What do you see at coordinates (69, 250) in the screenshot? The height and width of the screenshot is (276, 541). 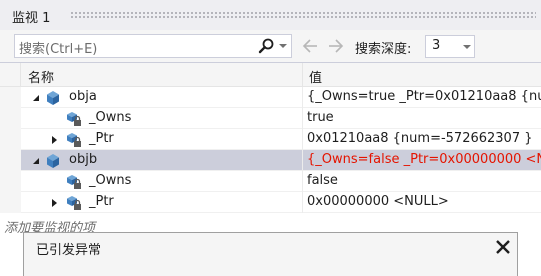 I see `exception-title: 已引发异常` at bounding box center [69, 250].